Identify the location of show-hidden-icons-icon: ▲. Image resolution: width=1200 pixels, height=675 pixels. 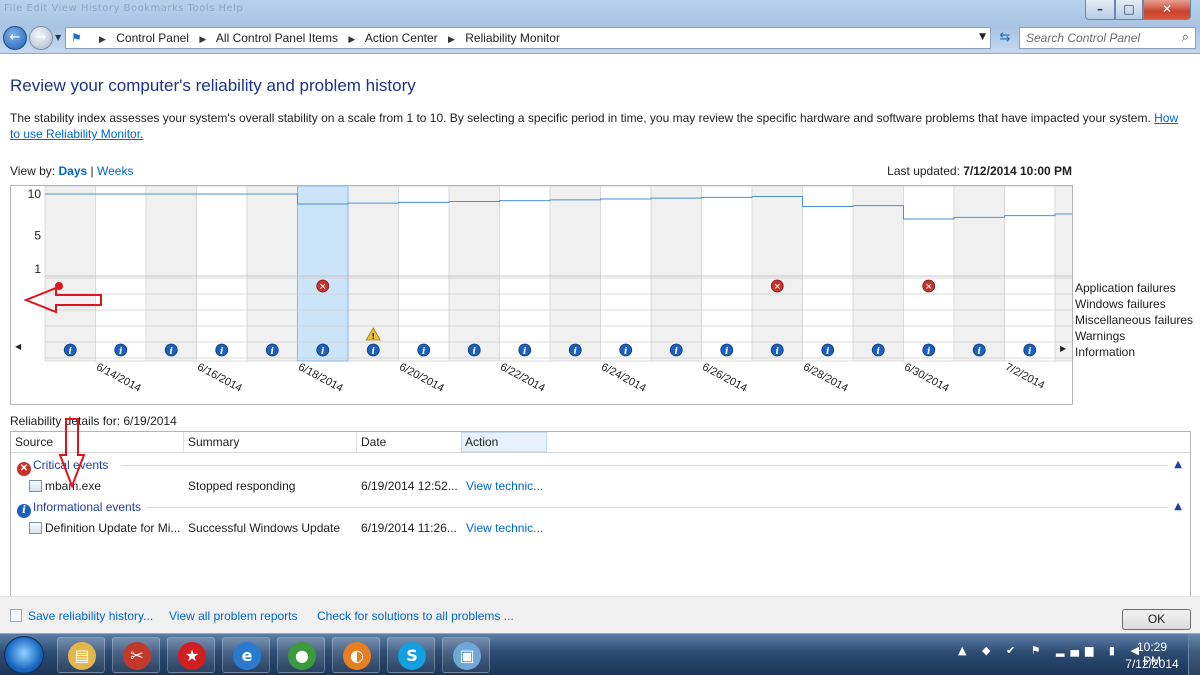
(965, 650).